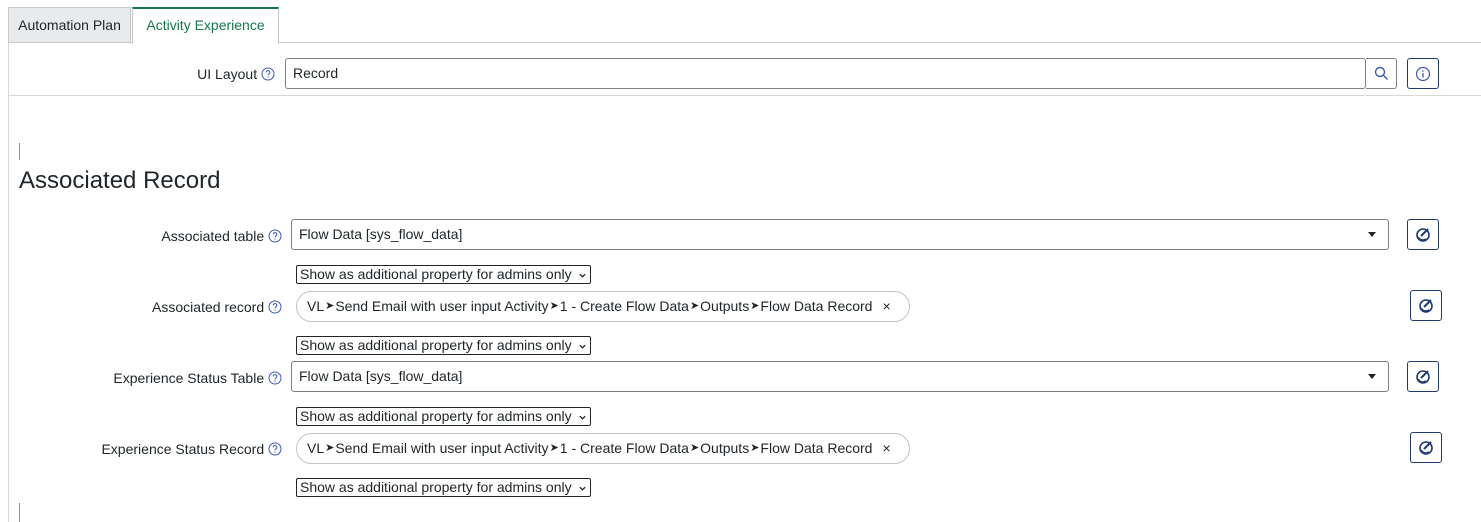  I want to click on experience-status-table-pill-picker-button, so click(1423, 376).